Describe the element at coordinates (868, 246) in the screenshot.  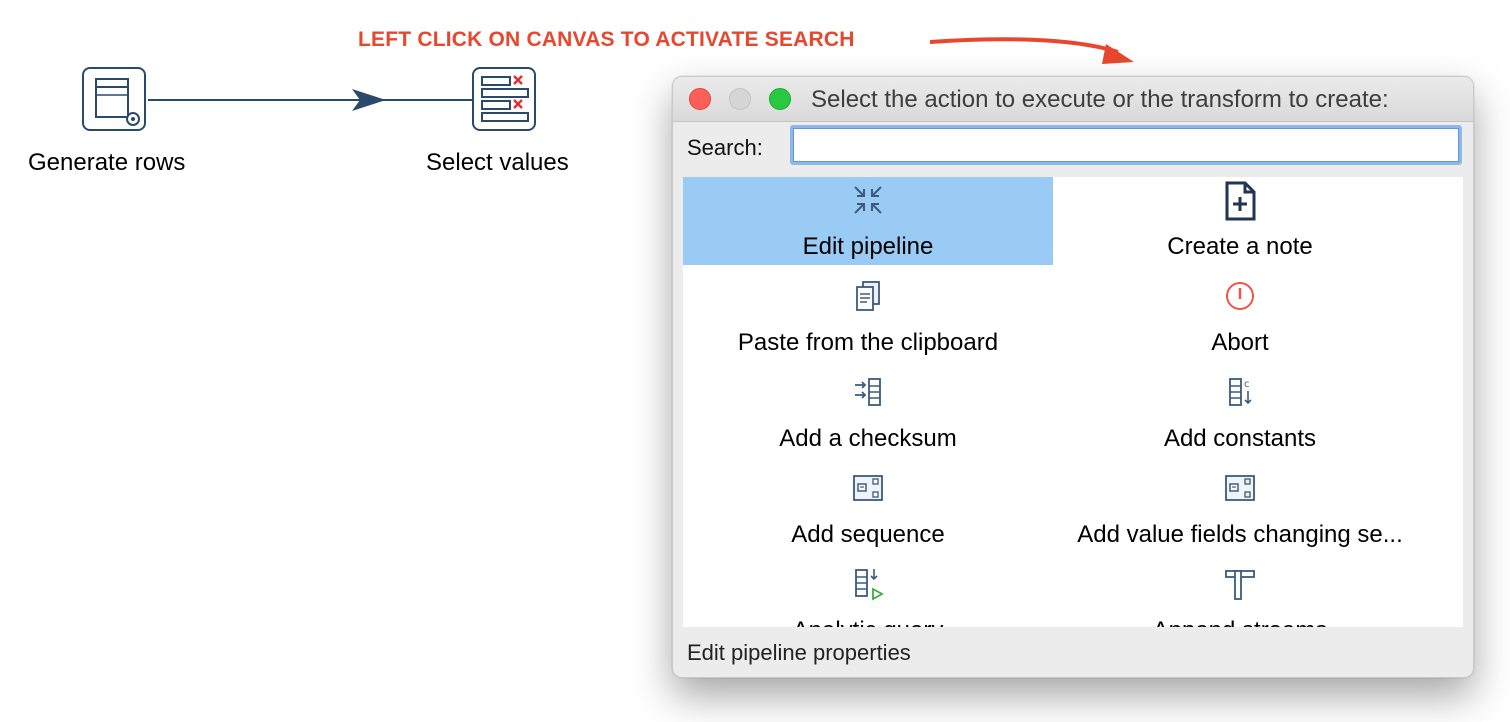
I see `action-item-label: Edit pipeline` at that location.